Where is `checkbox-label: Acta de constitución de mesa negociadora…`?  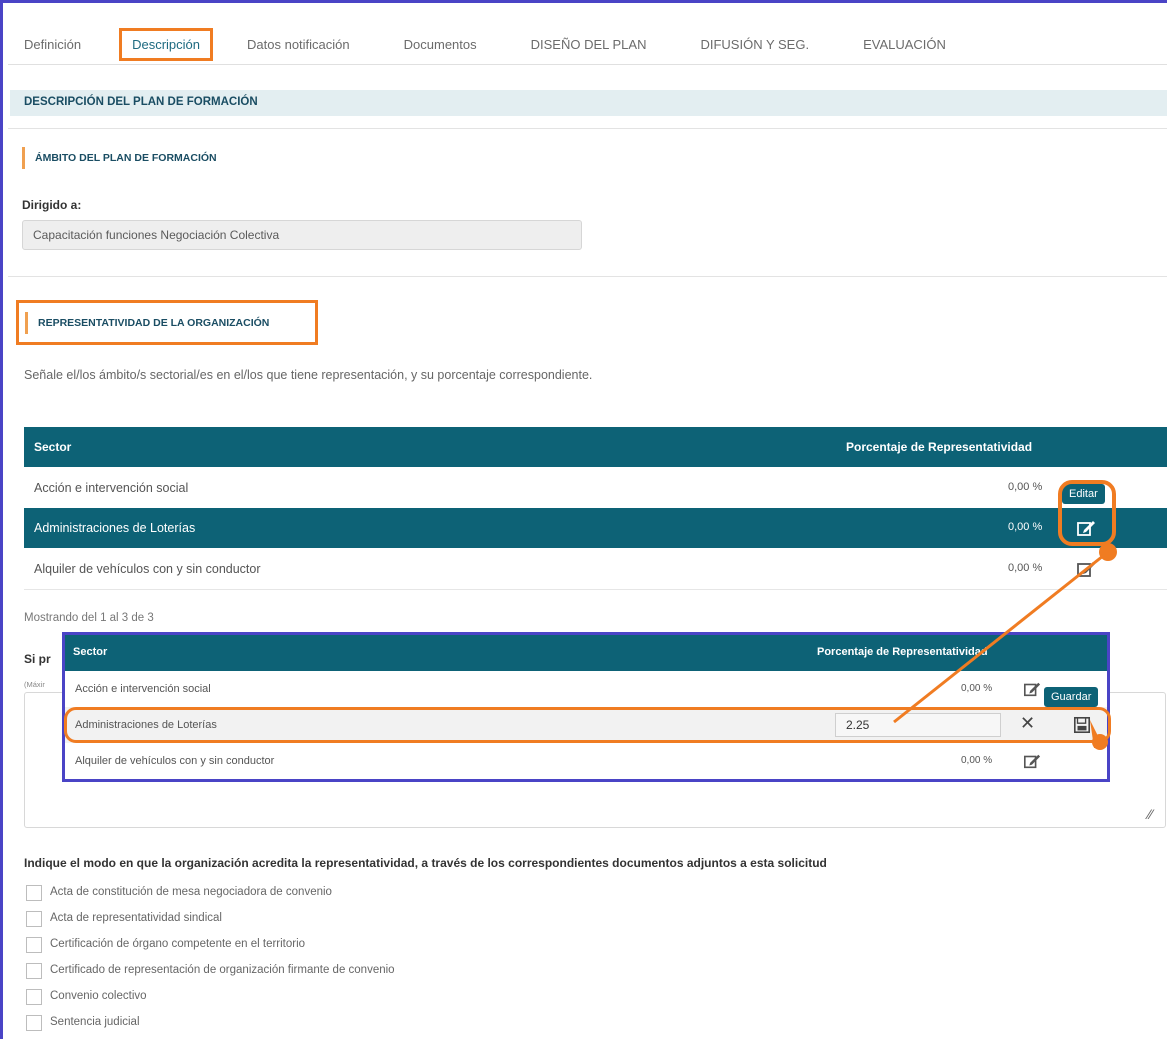 checkbox-label: Acta de constitución de mesa negociadora… is located at coordinates (191, 892).